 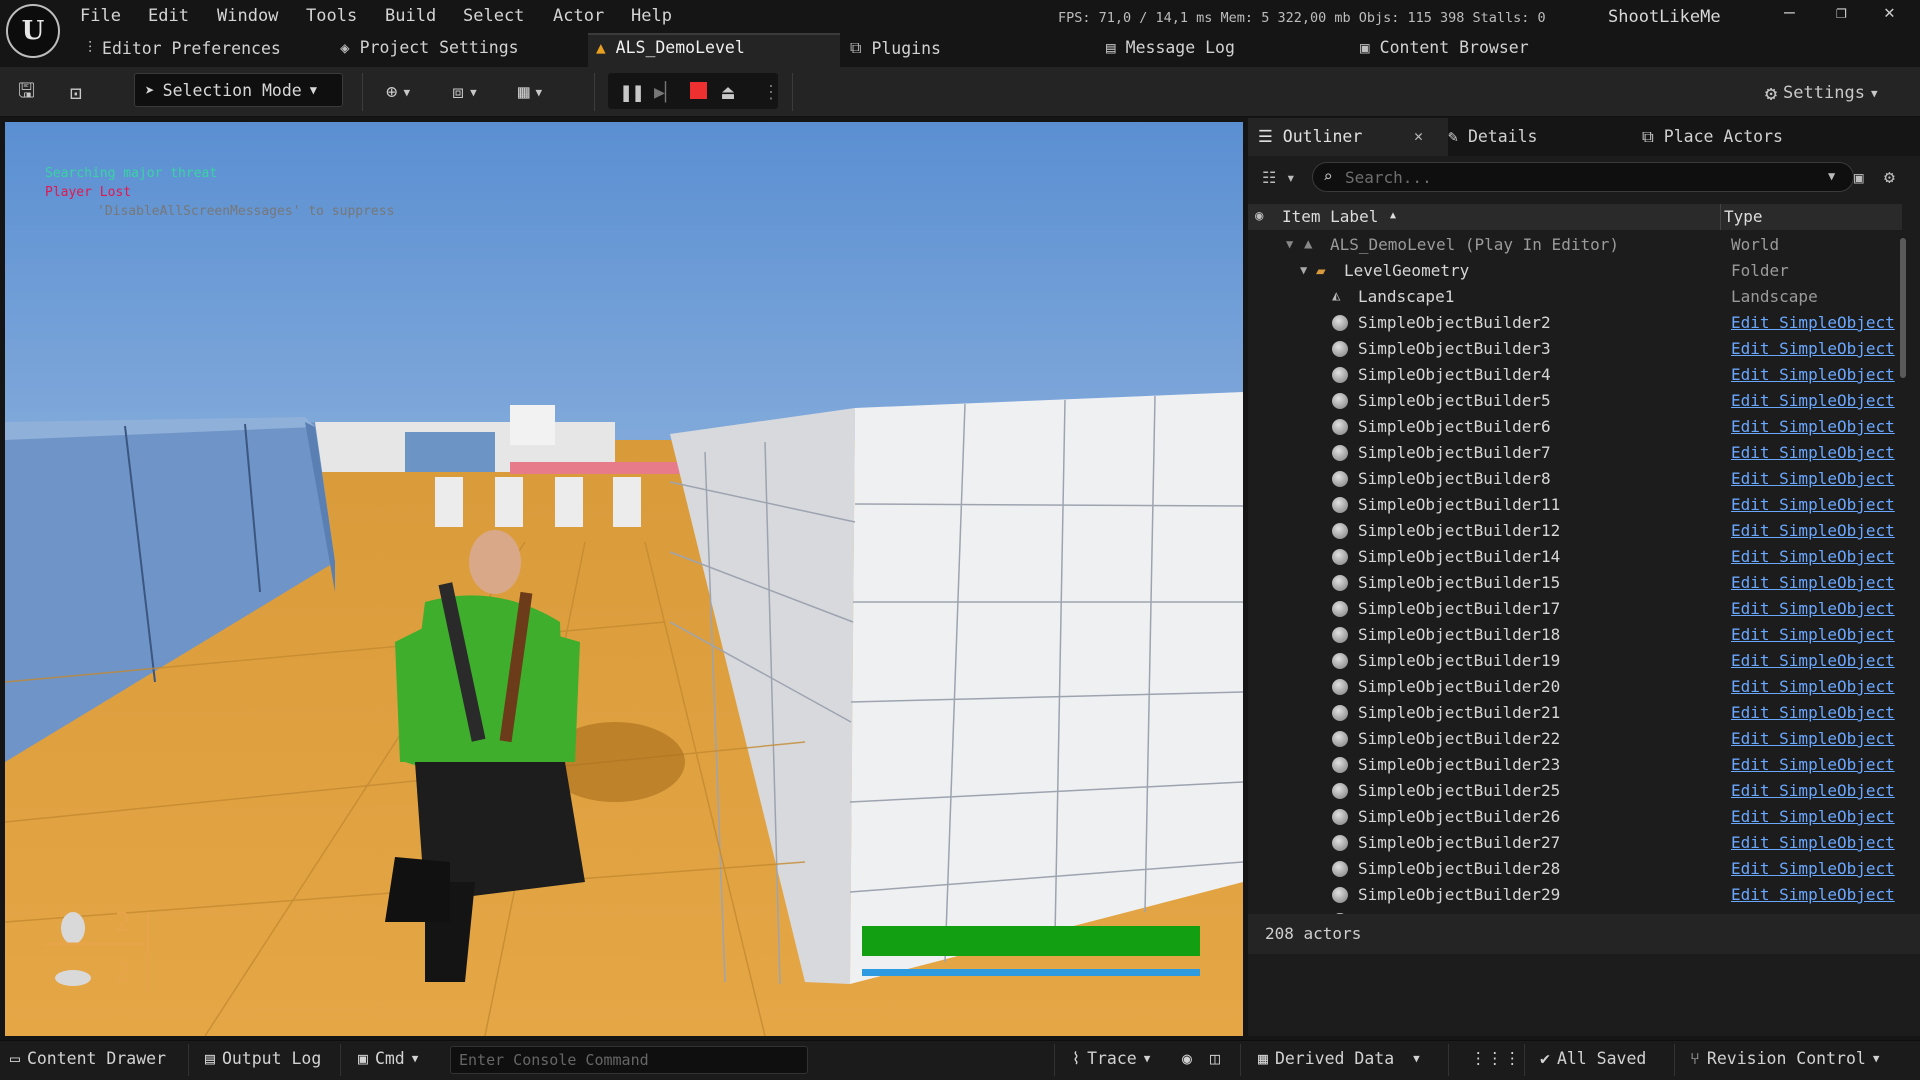 I want to click on tree-row-simple-object: SimpleObjectBuilder2 Edit SimpleObject, so click(x=1575, y=323).